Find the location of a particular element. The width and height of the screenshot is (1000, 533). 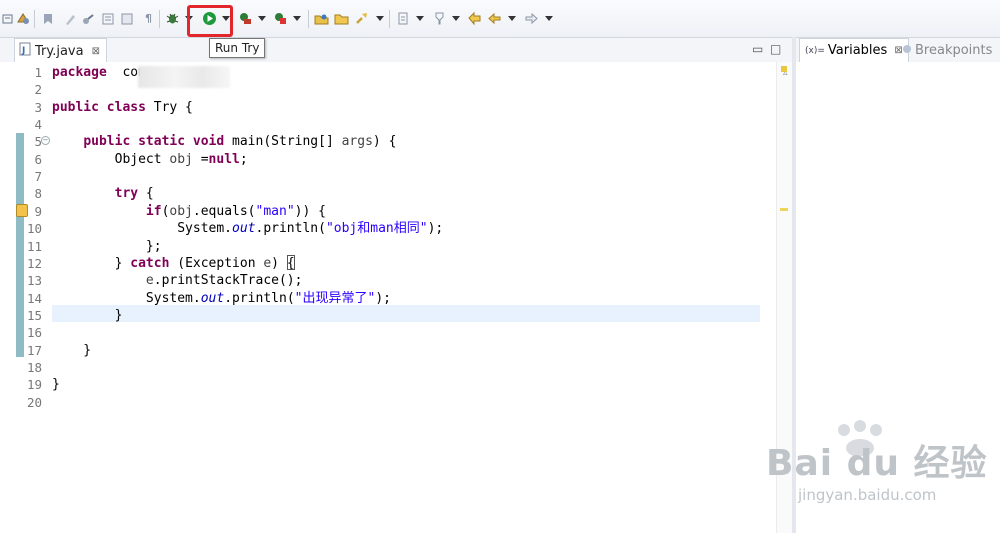

debug-views-tabbar: (x)= Variables ⊠ Breakpoints is located at coordinates (898, 50).